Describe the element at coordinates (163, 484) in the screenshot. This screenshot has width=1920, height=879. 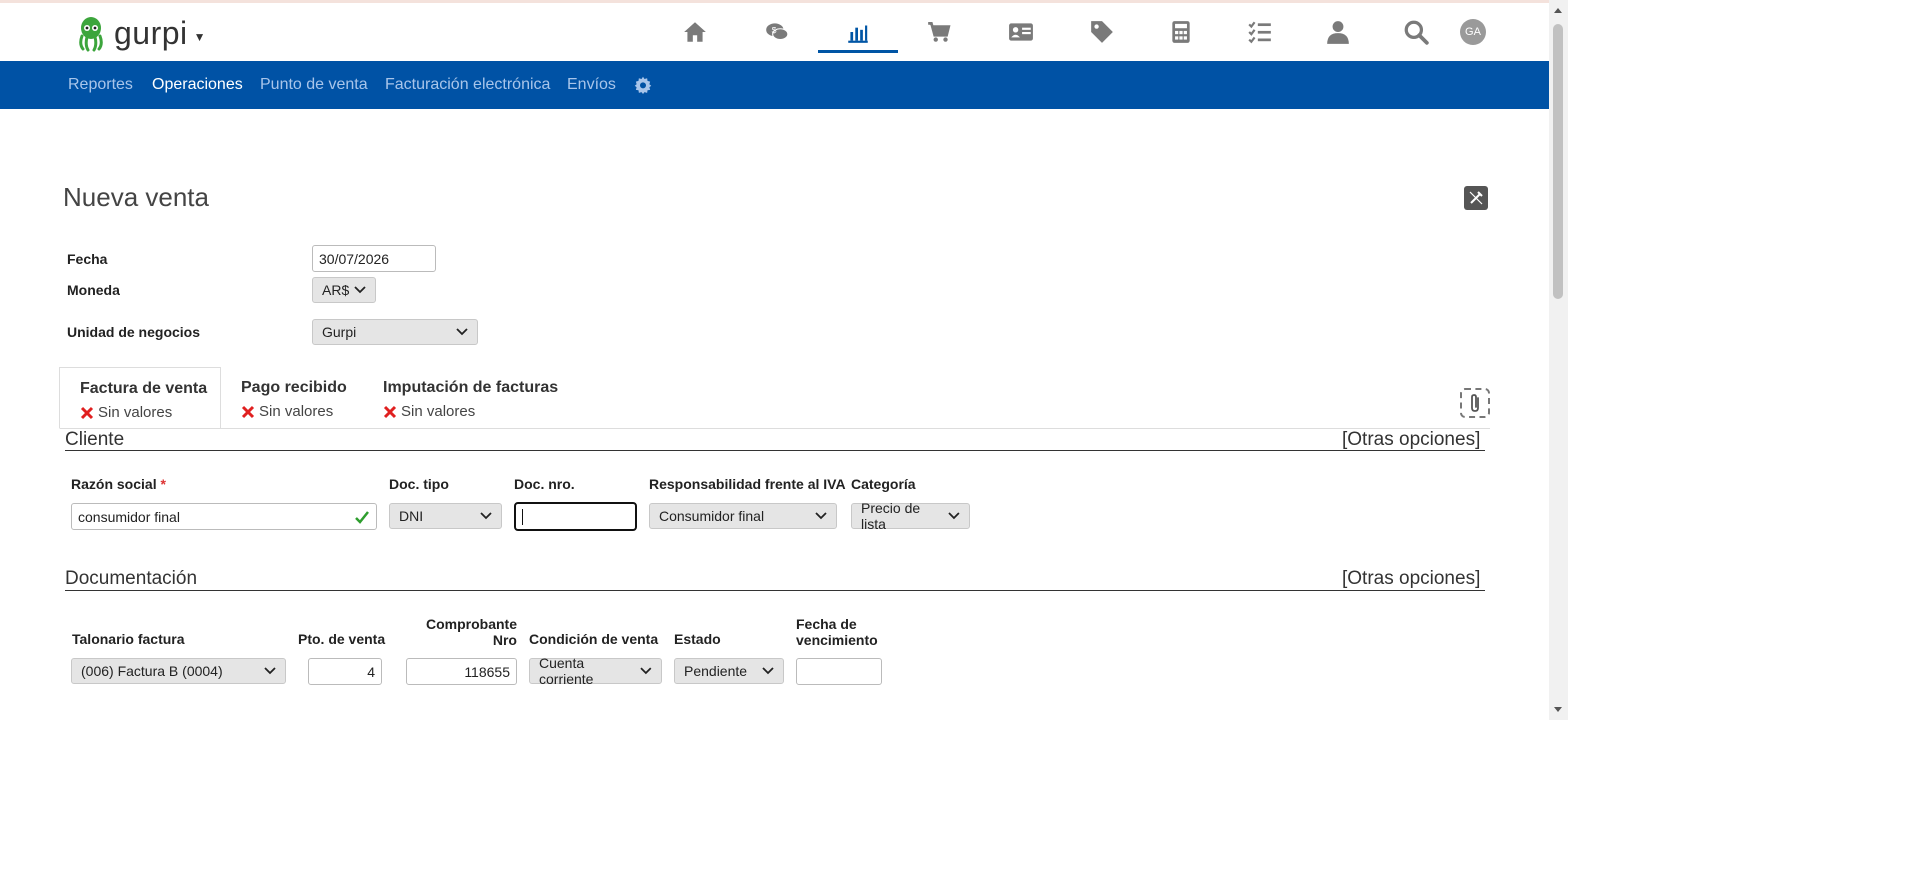
I see `required-mark: *` at that location.